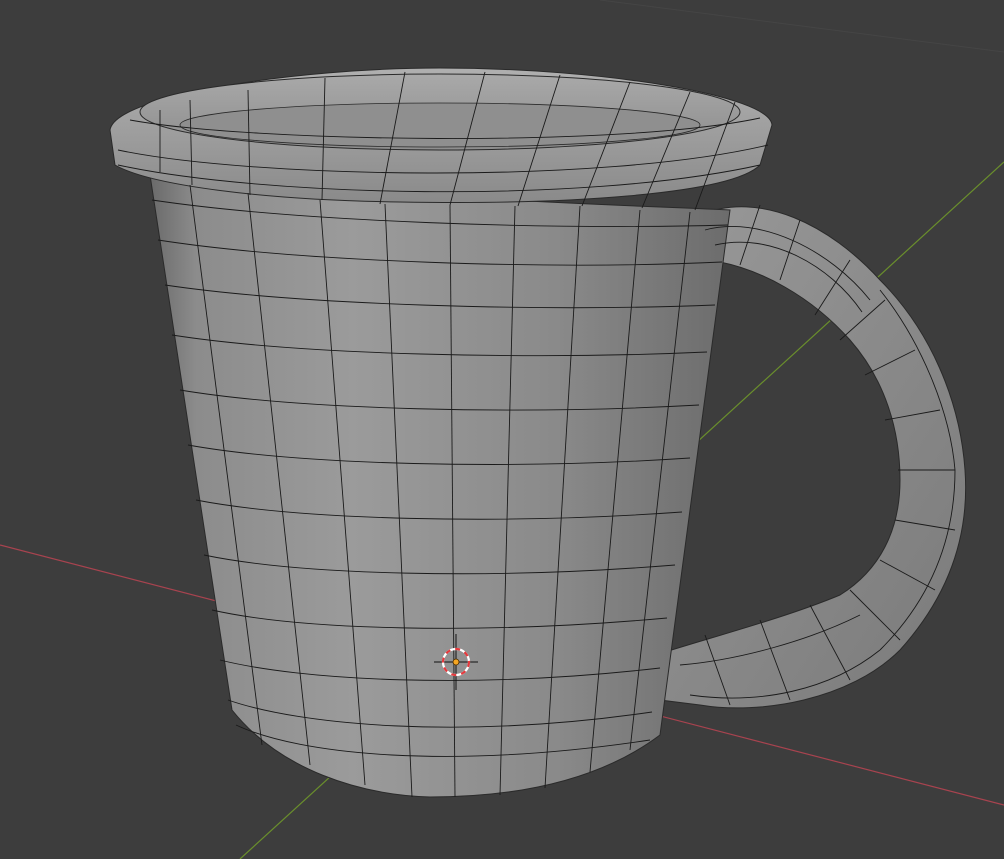  What do you see at coordinates (456, 662) in the screenshot?
I see `object-origin-icon` at bounding box center [456, 662].